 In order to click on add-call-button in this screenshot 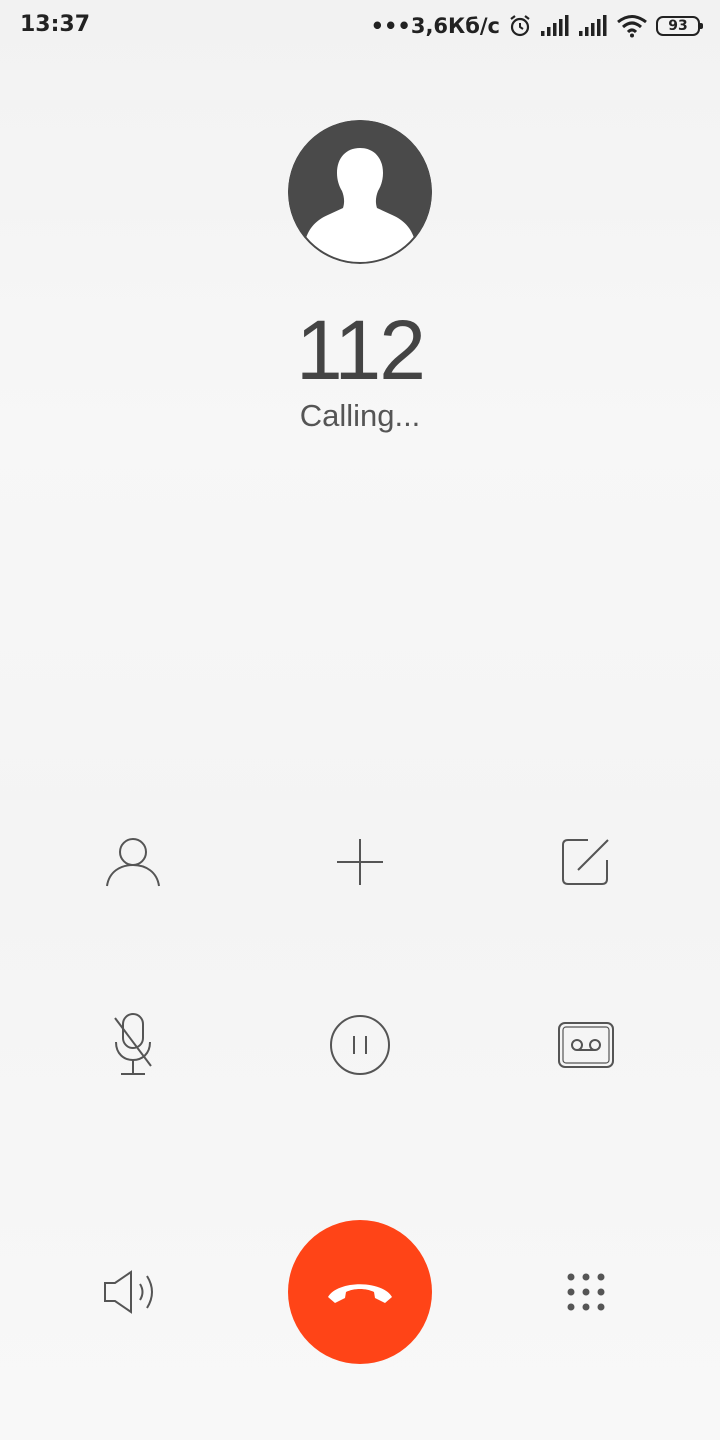, I will do `click(360, 862)`.